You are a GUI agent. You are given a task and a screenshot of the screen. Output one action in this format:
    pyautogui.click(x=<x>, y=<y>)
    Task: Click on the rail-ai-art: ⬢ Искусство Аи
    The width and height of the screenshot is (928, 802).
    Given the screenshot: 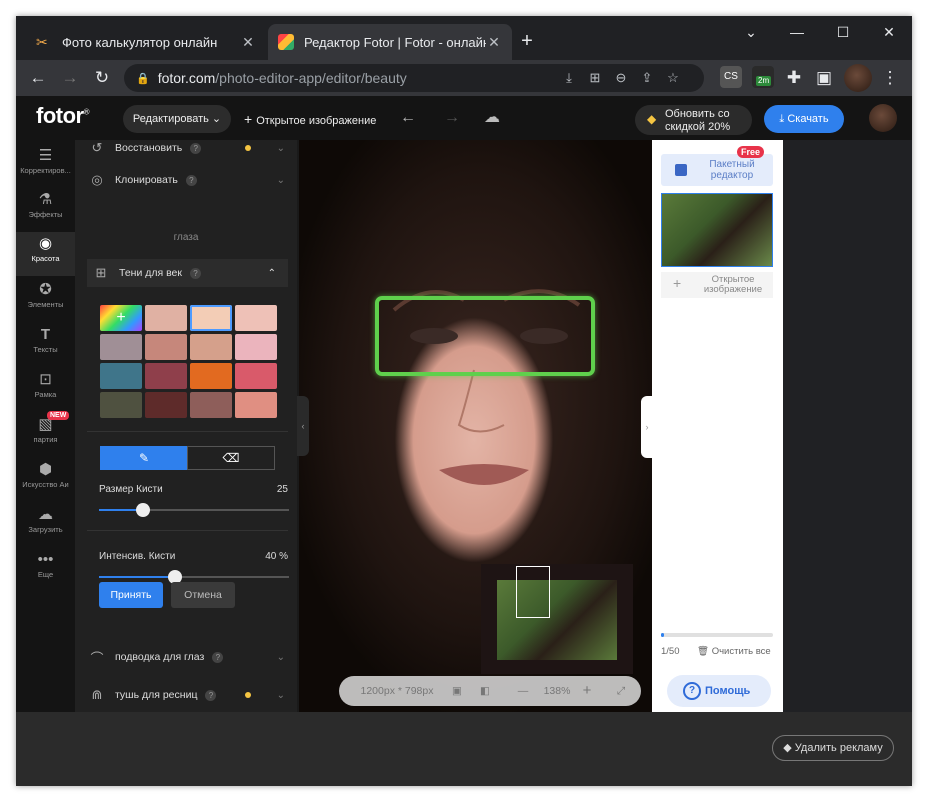 What is the action you would take?
    pyautogui.click(x=45, y=480)
    